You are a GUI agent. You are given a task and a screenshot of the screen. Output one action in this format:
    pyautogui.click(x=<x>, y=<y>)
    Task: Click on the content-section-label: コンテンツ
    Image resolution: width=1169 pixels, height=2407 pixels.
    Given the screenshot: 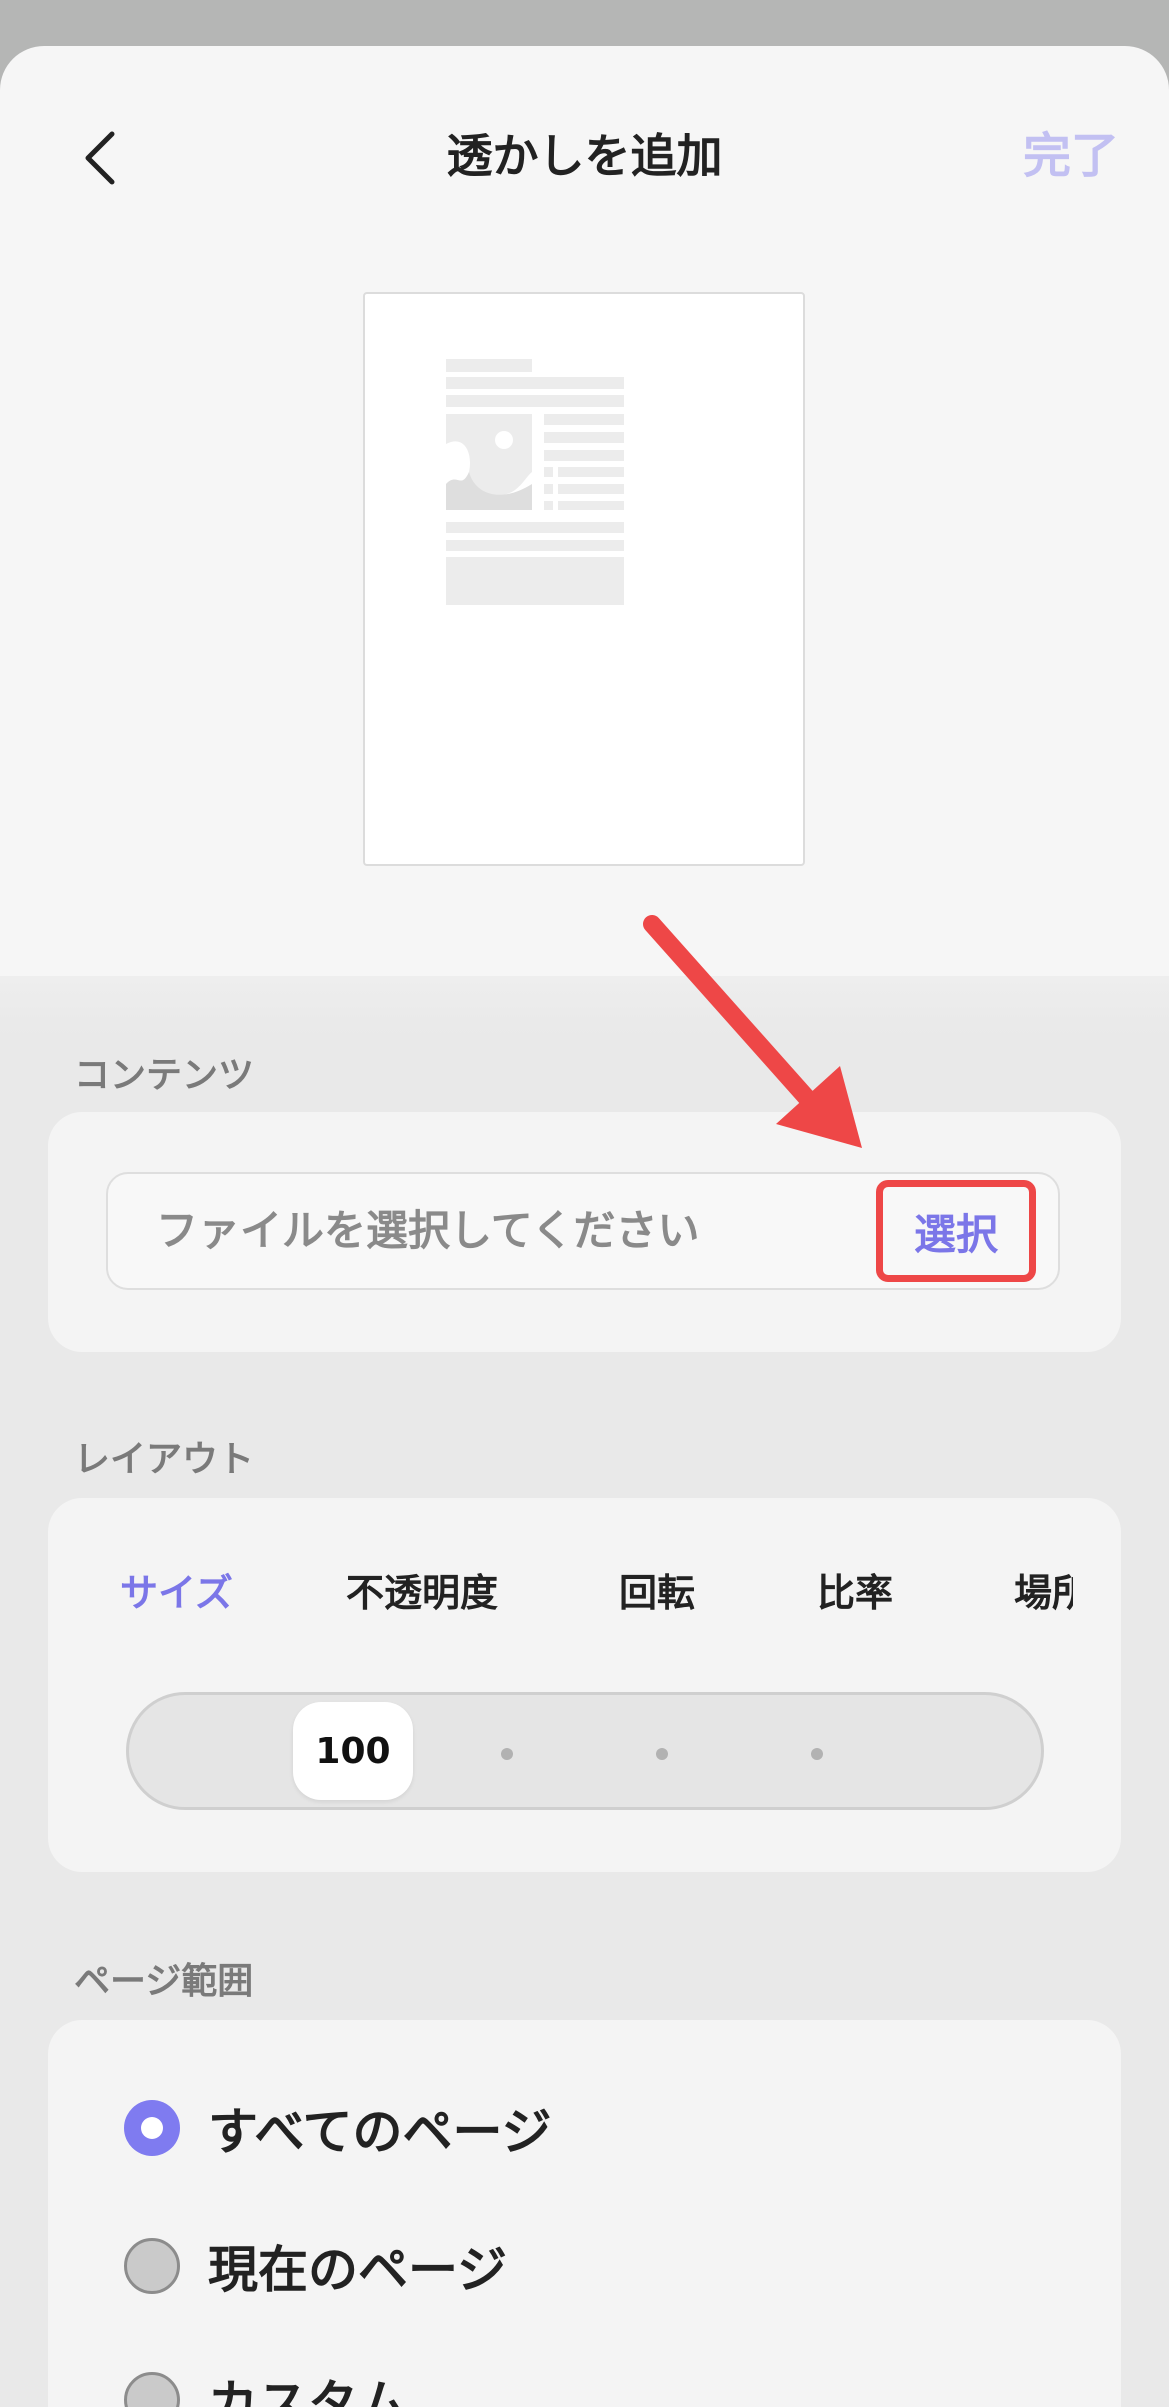 What is the action you would take?
    pyautogui.click(x=164, y=1075)
    